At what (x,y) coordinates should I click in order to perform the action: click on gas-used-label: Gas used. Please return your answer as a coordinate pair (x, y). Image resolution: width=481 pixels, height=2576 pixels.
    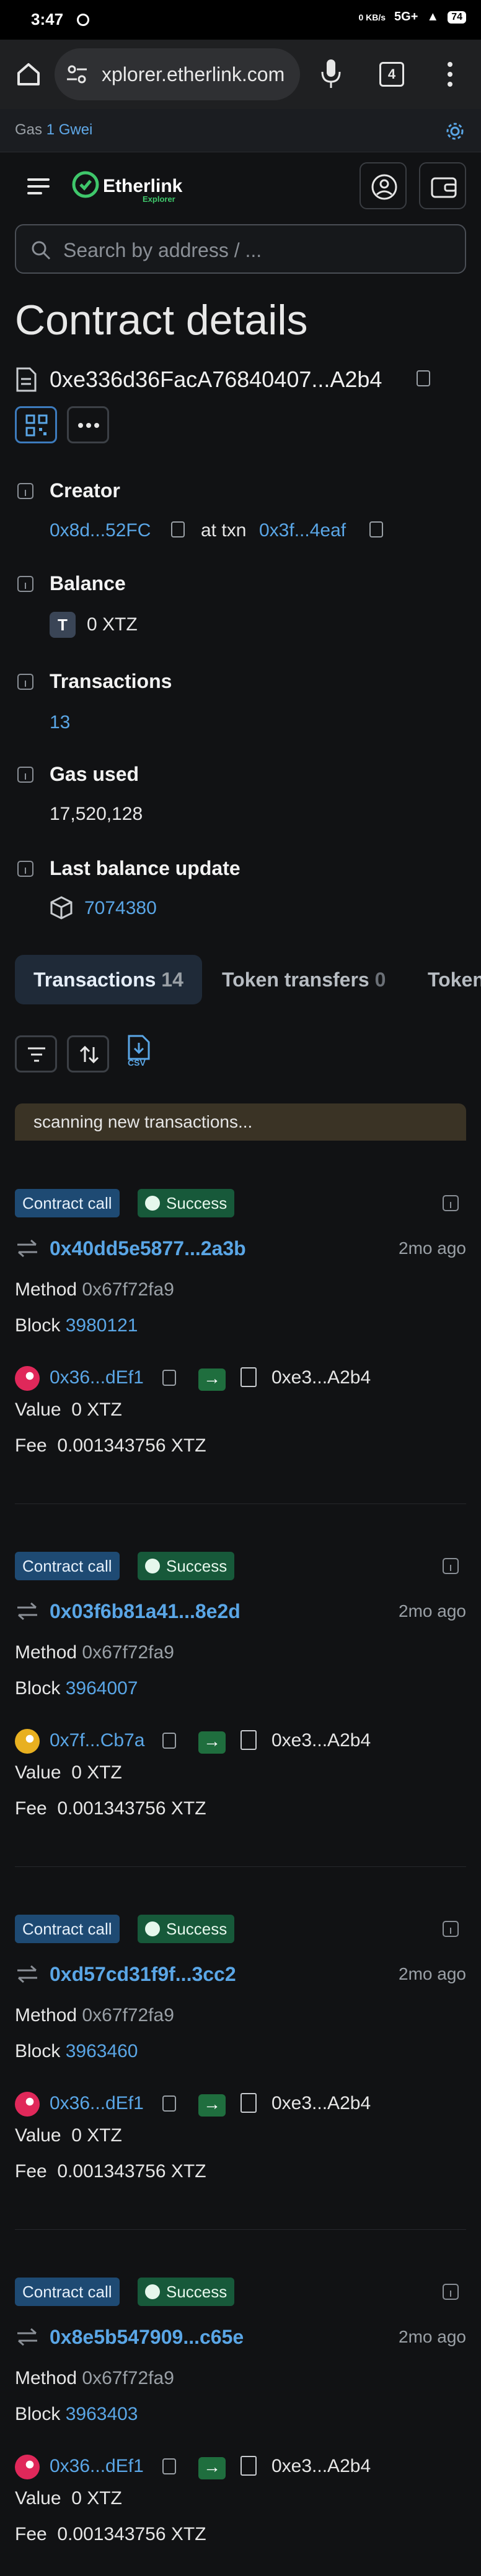
    Looking at the image, I should click on (94, 774).